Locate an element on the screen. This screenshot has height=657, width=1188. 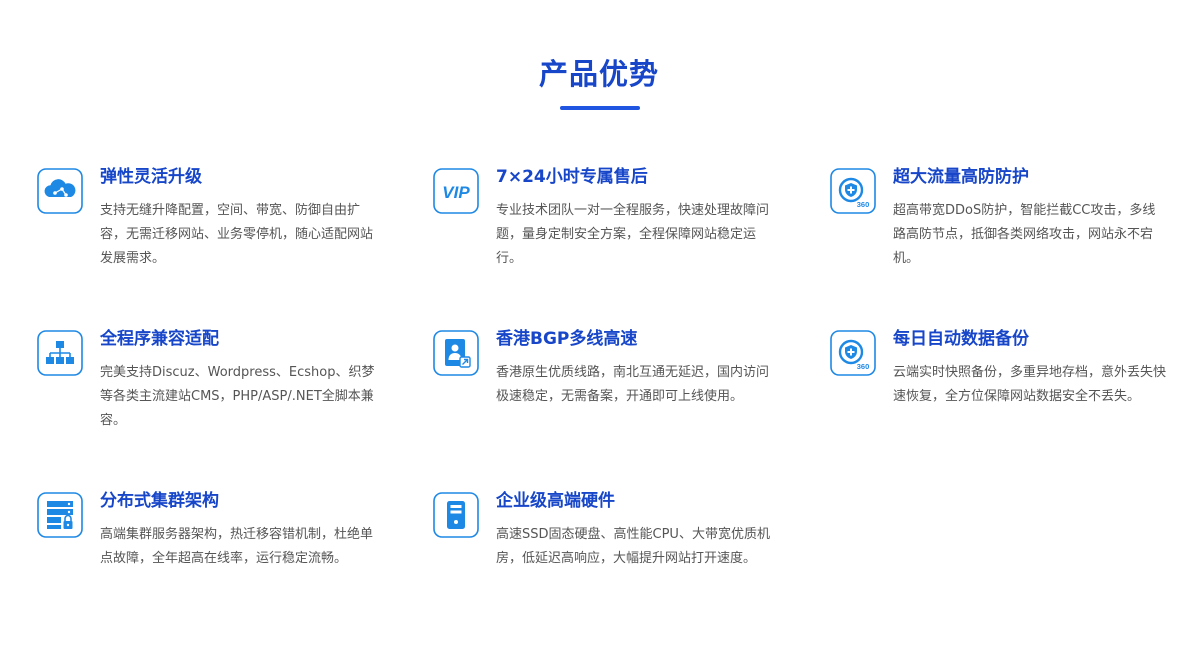
cloud-network-icon is located at coordinates (60, 191).